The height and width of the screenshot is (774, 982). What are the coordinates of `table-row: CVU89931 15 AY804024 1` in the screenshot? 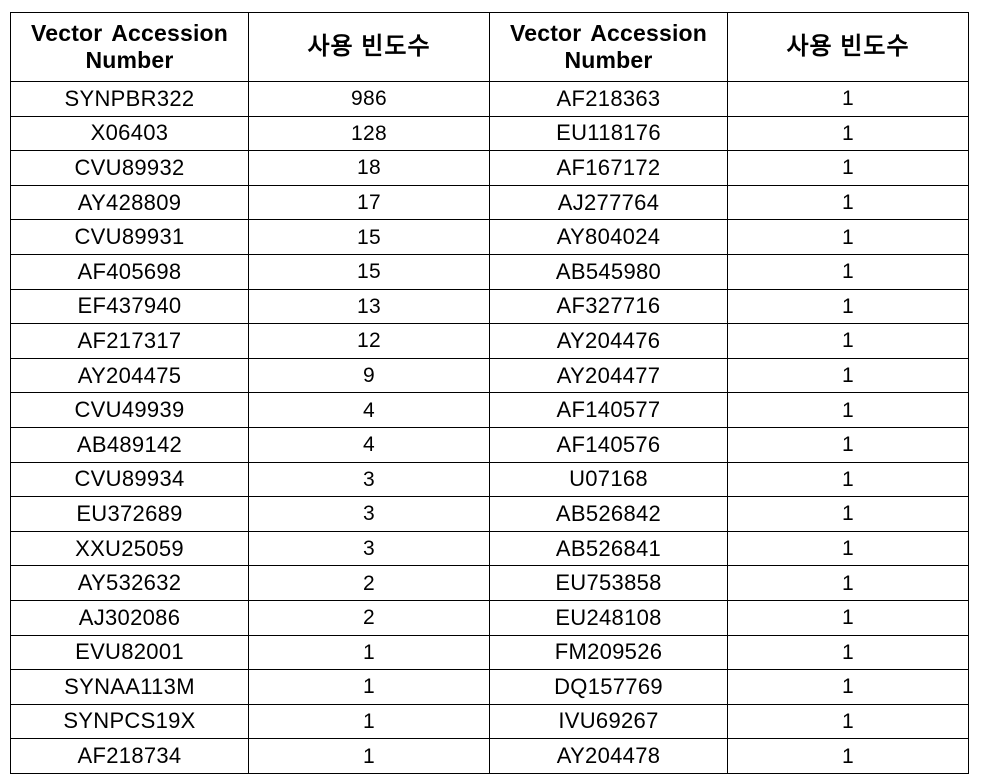 It's located at (489, 237).